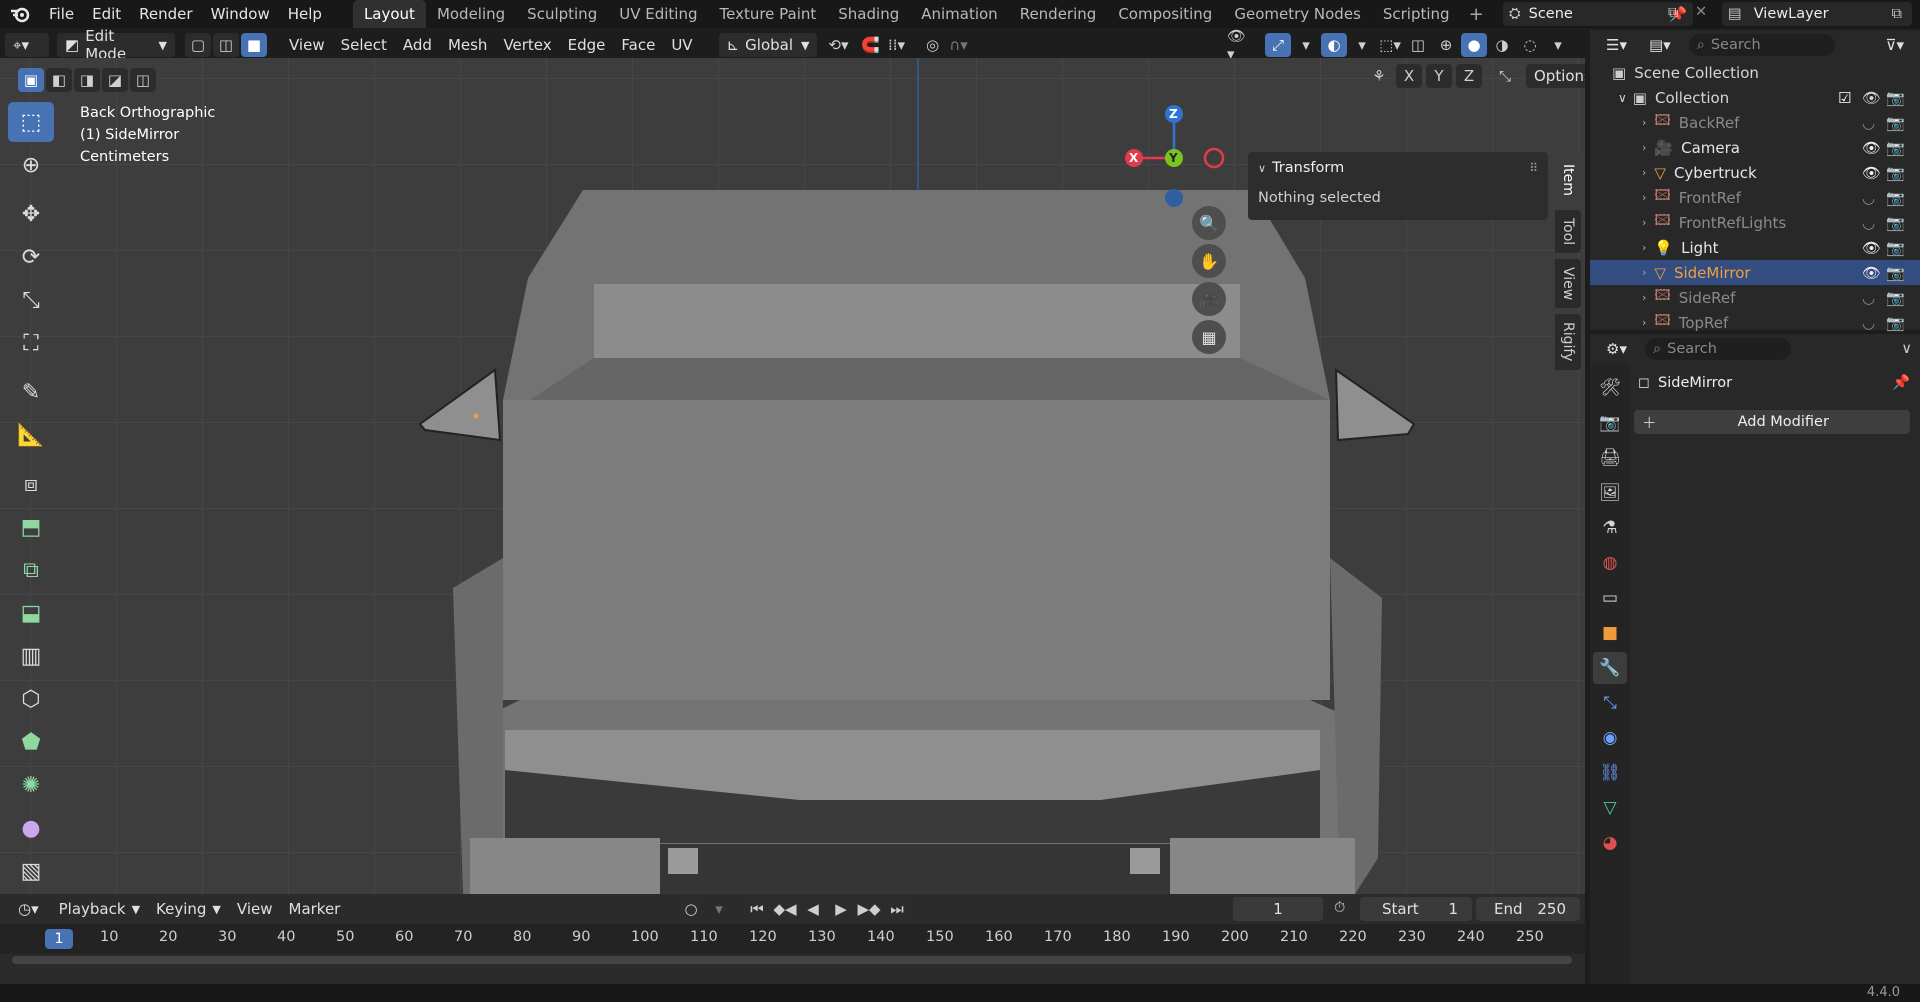  Describe the element at coordinates (417, 45) in the screenshot. I see `viewport-menu-add: Add` at that location.